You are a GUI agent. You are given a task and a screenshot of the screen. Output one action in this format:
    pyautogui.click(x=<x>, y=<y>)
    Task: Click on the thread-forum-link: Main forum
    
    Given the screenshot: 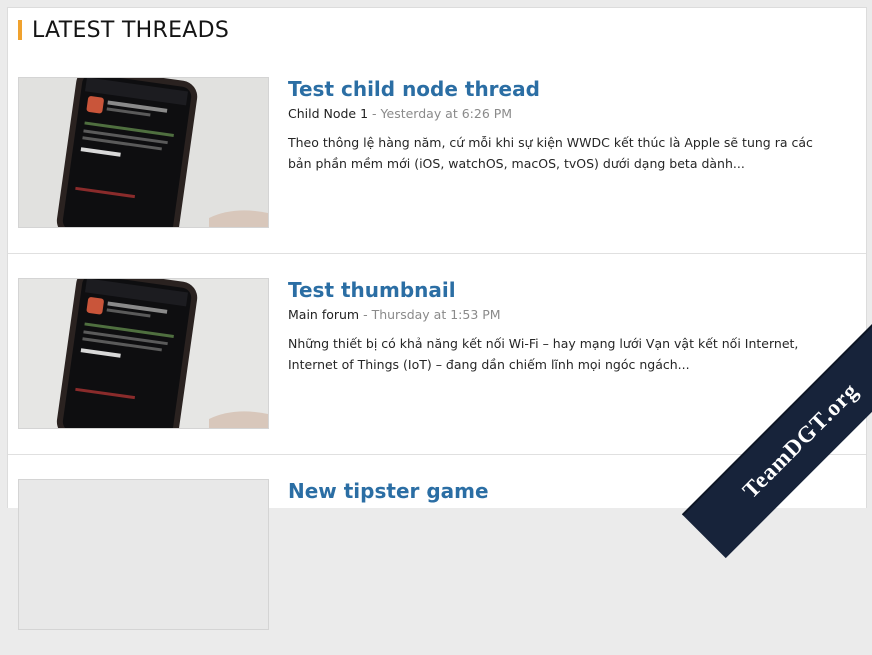 What is the action you would take?
    pyautogui.click(x=323, y=314)
    